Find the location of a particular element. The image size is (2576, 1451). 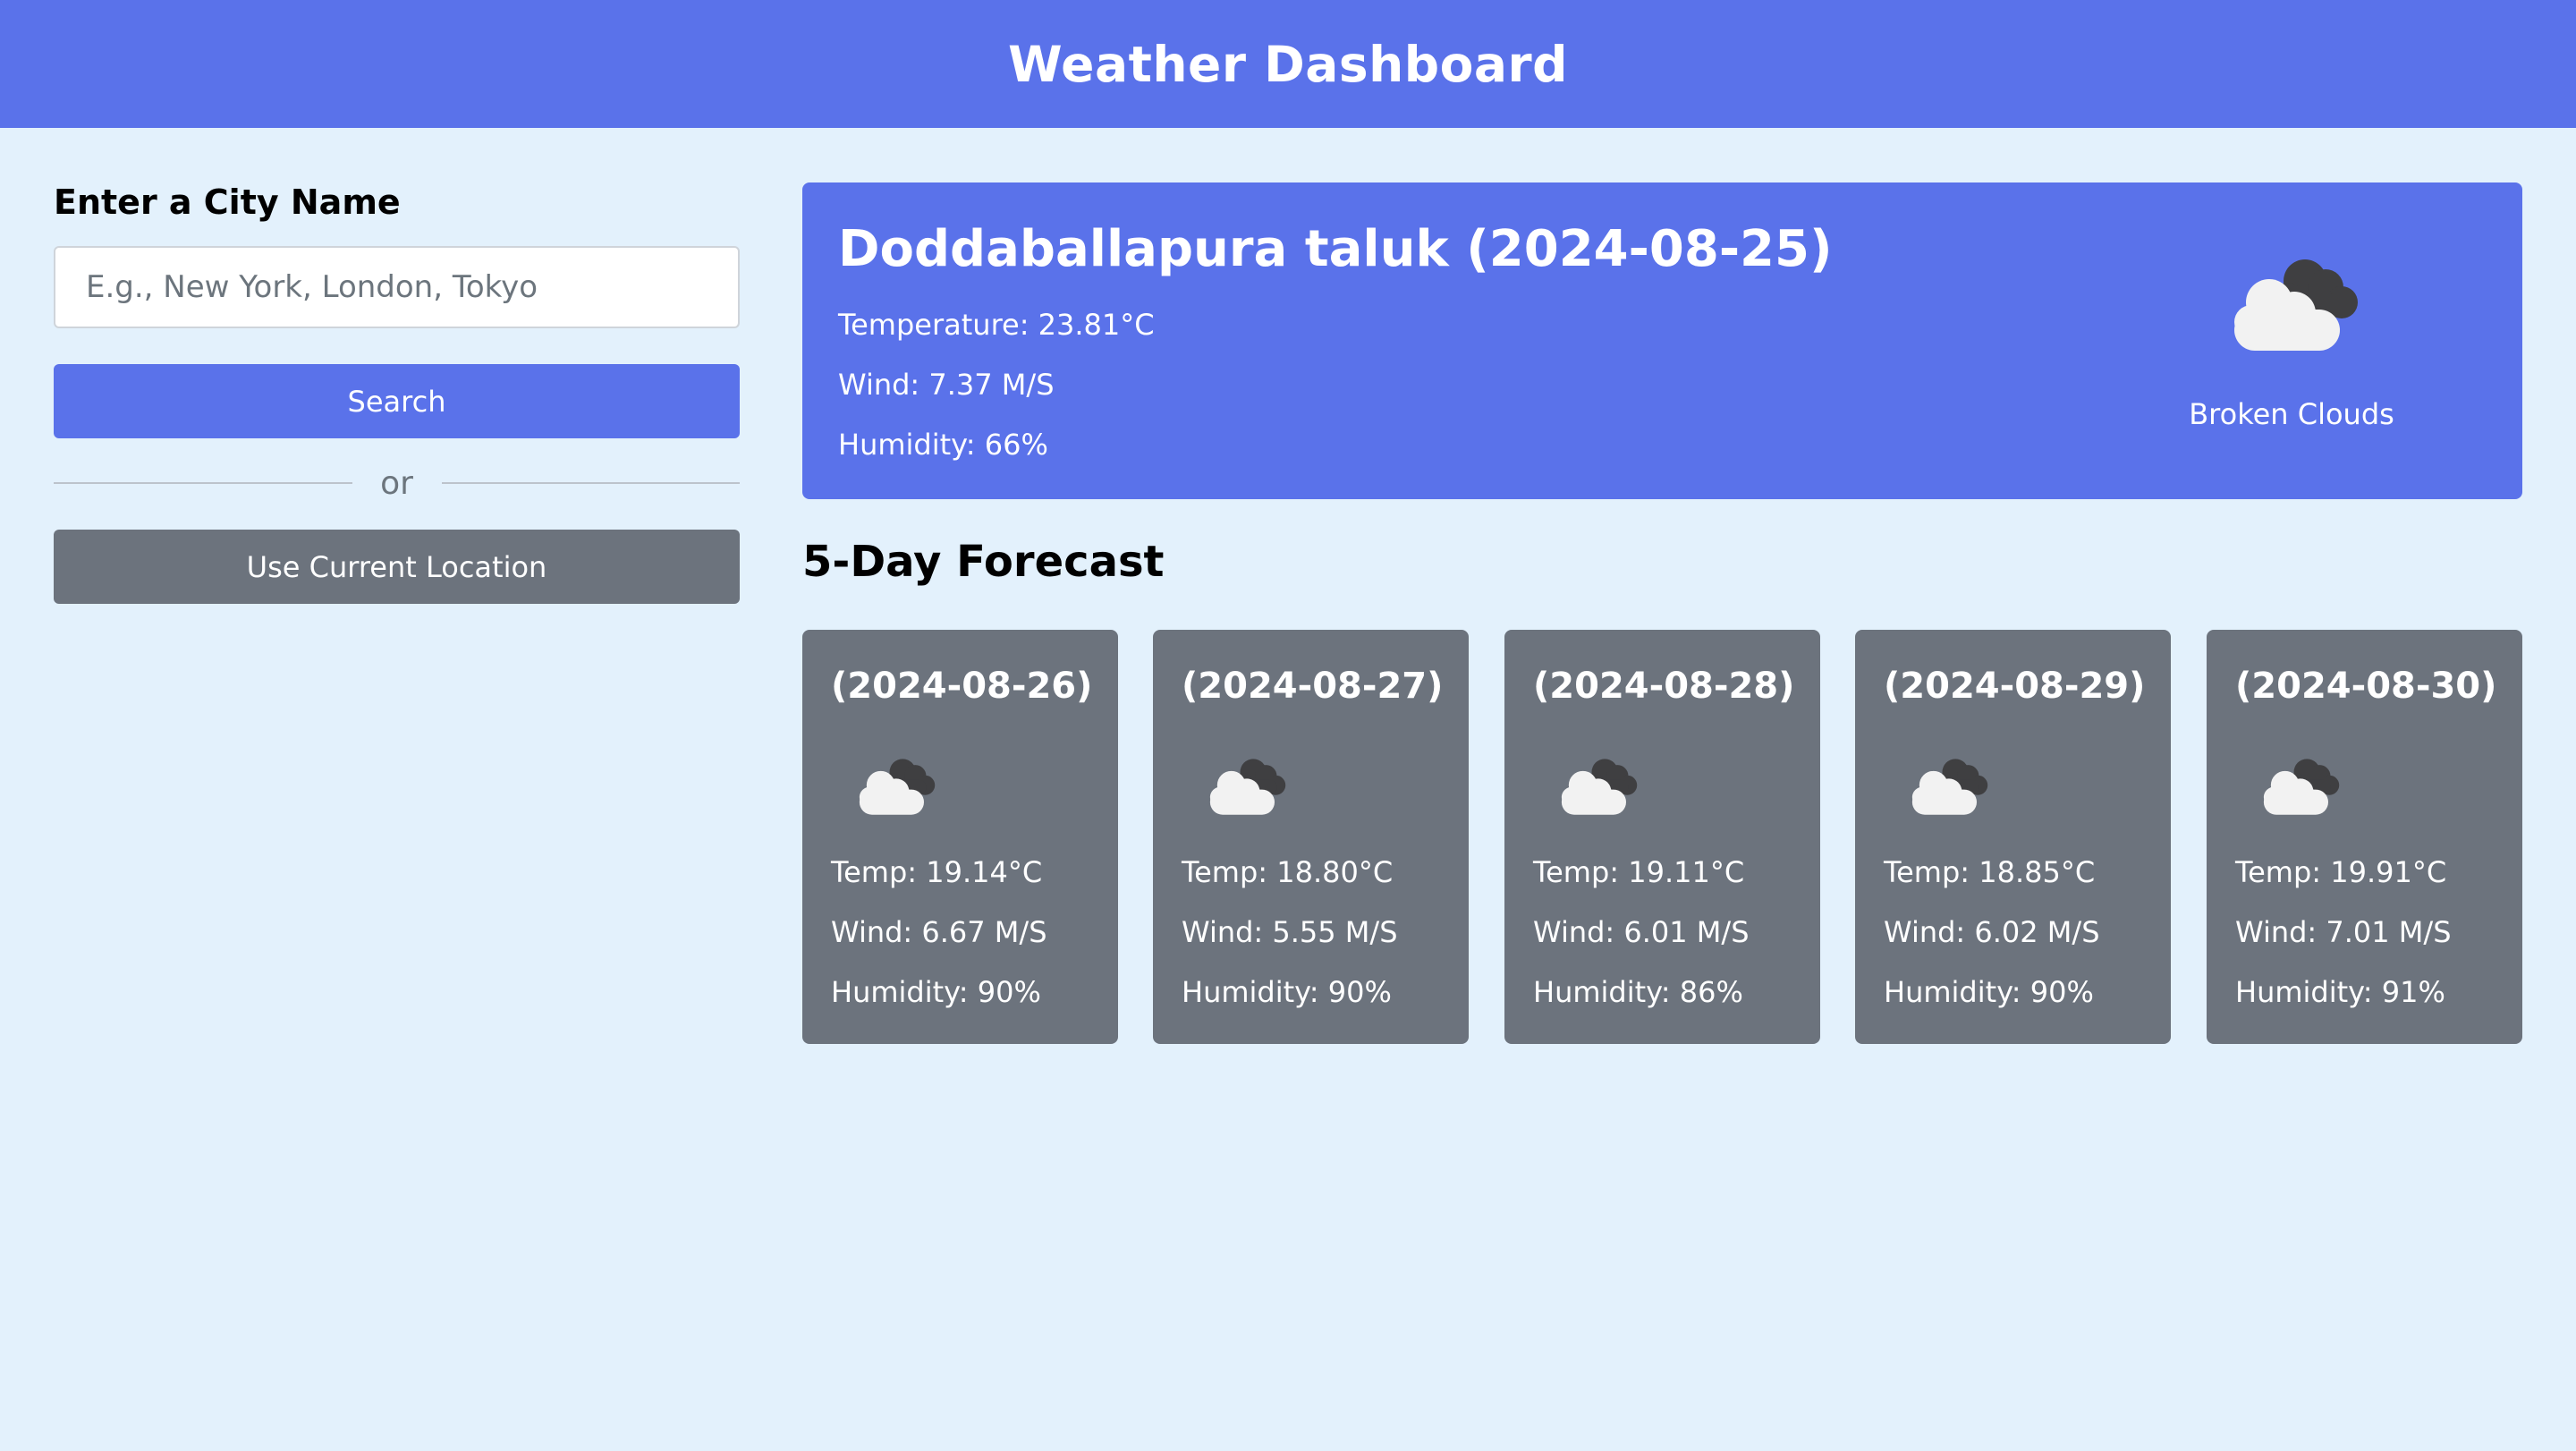

divider-line-right is located at coordinates (590, 483).